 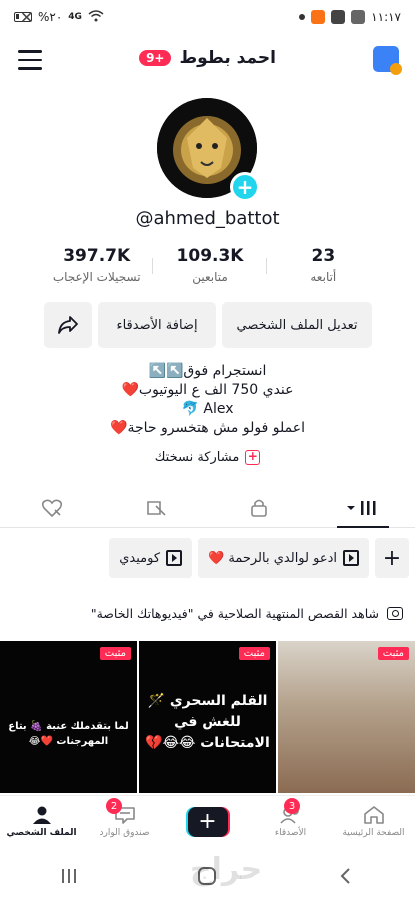 What do you see at coordinates (50, 17) in the screenshot?
I see `battery-level: %٢٠` at bounding box center [50, 17].